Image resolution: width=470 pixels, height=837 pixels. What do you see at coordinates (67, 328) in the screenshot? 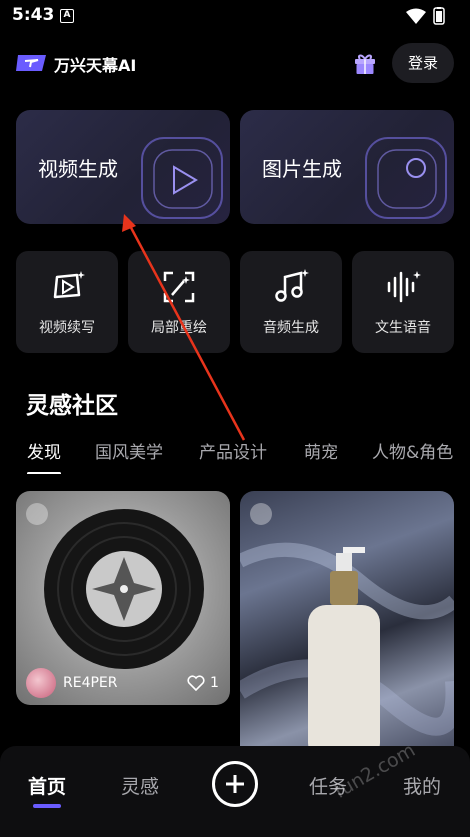
I see `tool-label: 视频续写` at bounding box center [67, 328].